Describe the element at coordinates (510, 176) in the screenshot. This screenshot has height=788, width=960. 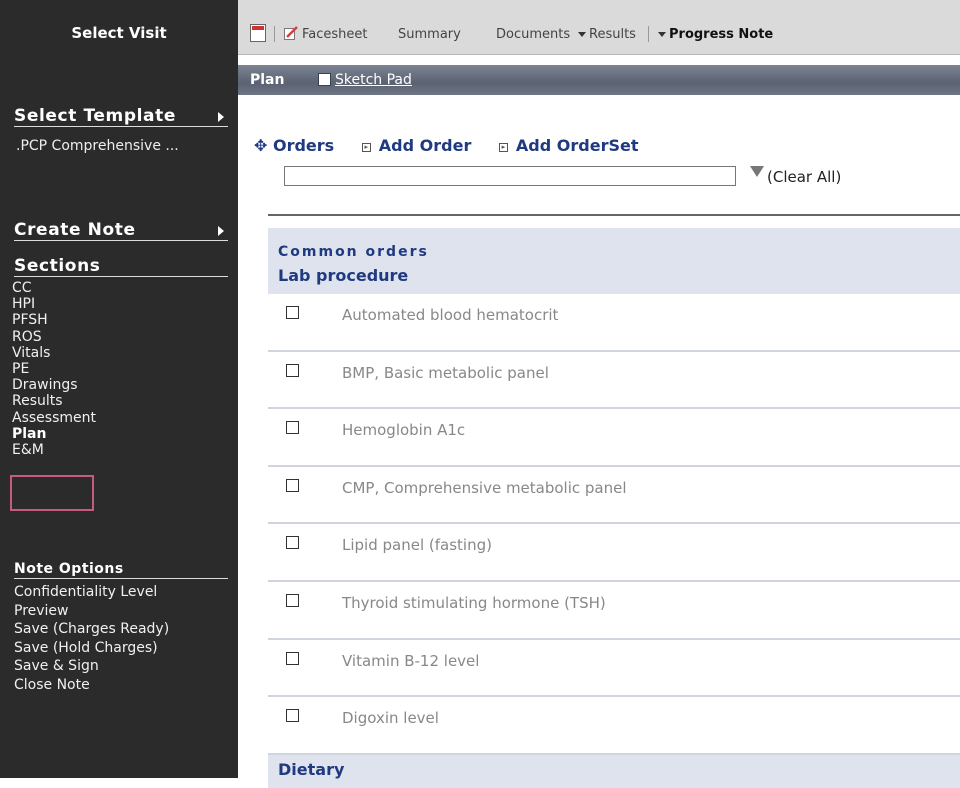
I see `order-search-input` at that location.